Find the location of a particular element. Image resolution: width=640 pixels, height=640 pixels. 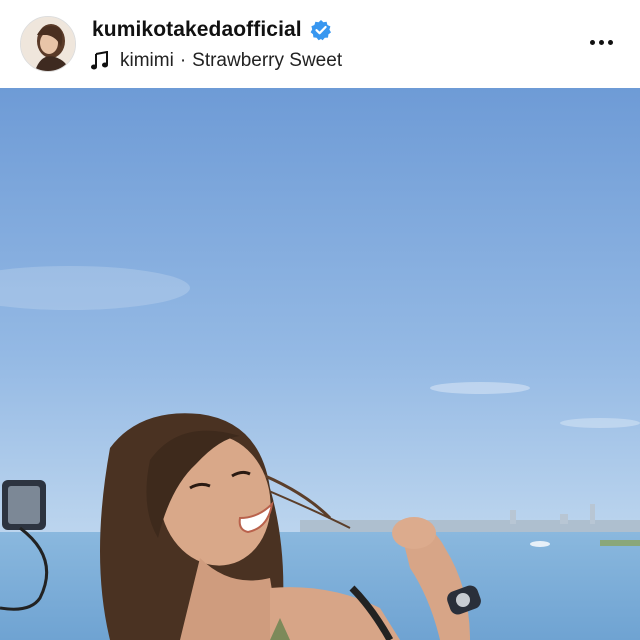

more-horizontal-icon is located at coordinates (592, 42).